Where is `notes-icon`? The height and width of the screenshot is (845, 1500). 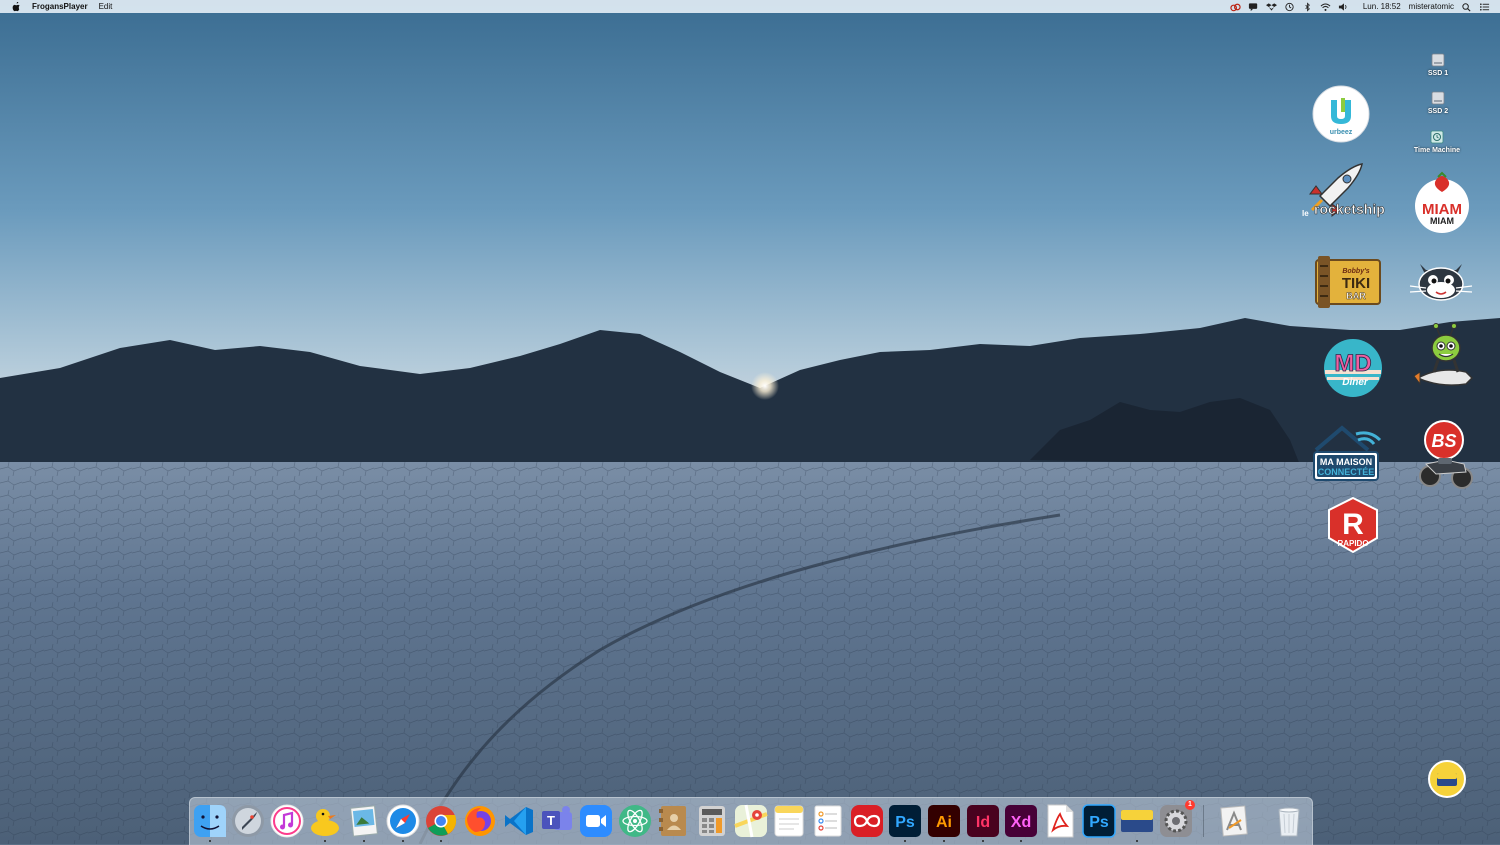 notes-icon is located at coordinates (789, 821).